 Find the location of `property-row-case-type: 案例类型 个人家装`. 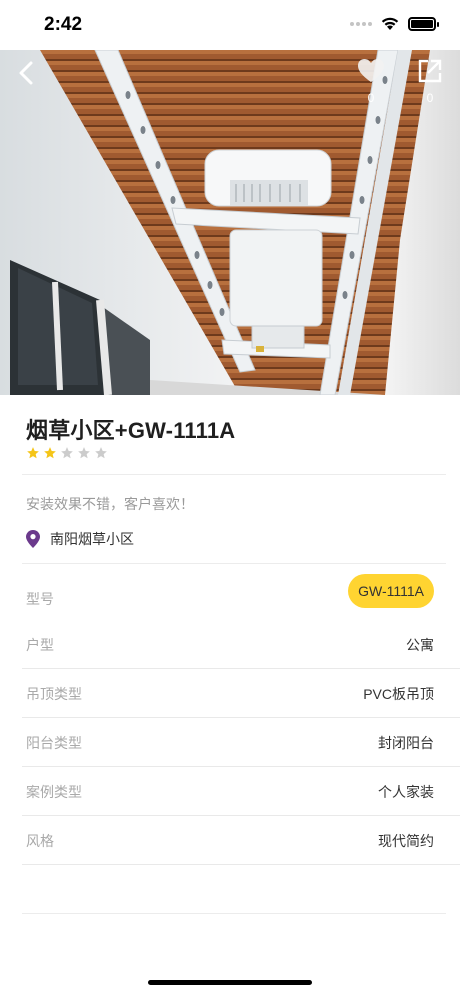

property-row-case-type: 案例类型 个人家装 is located at coordinates (241, 791).